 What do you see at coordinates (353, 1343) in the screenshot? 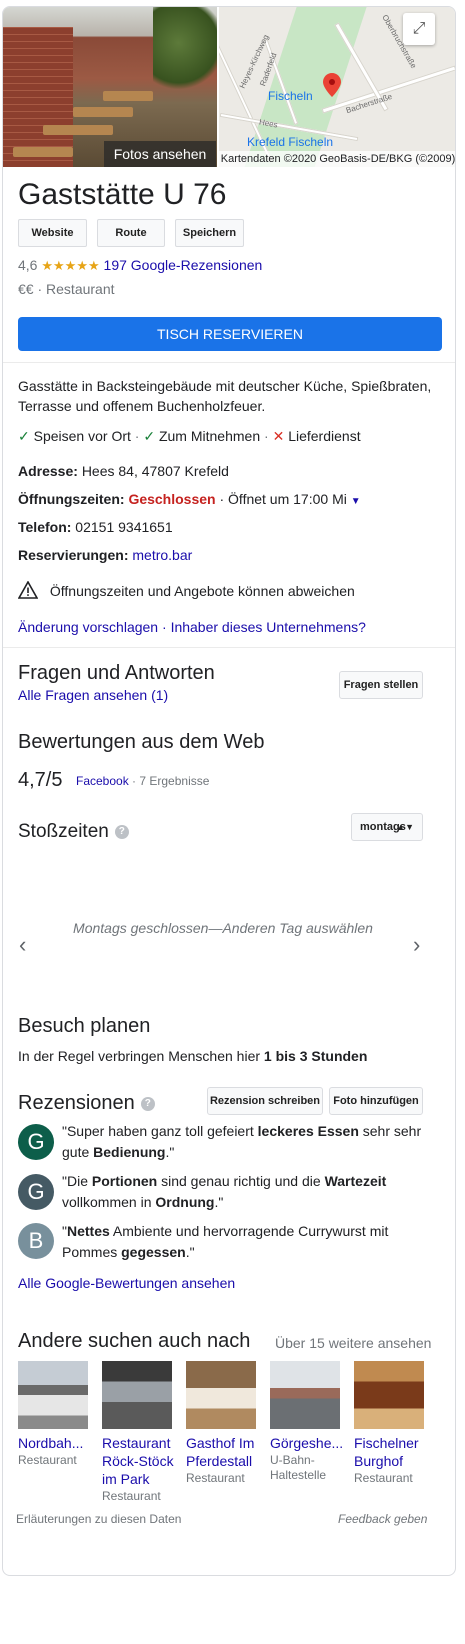
I see `more-results-link: Über 15 weitere ansehen` at bounding box center [353, 1343].